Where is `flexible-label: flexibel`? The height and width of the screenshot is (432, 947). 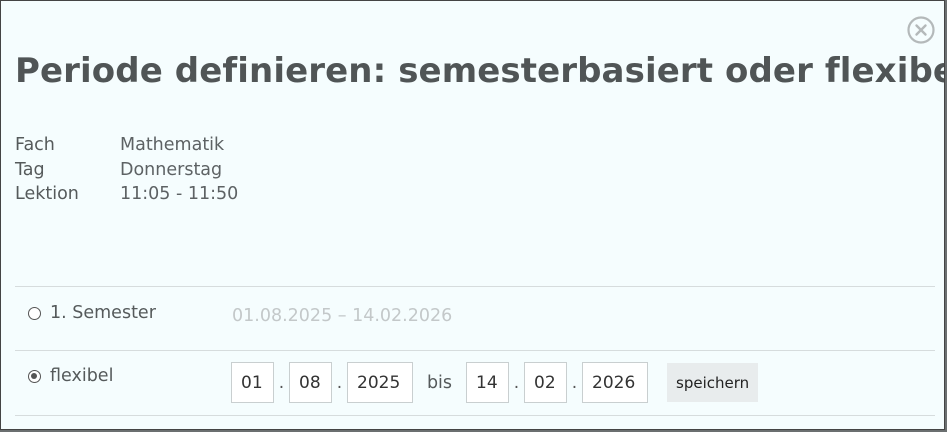 flexible-label: flexibel is located at coordinates (82, 376).